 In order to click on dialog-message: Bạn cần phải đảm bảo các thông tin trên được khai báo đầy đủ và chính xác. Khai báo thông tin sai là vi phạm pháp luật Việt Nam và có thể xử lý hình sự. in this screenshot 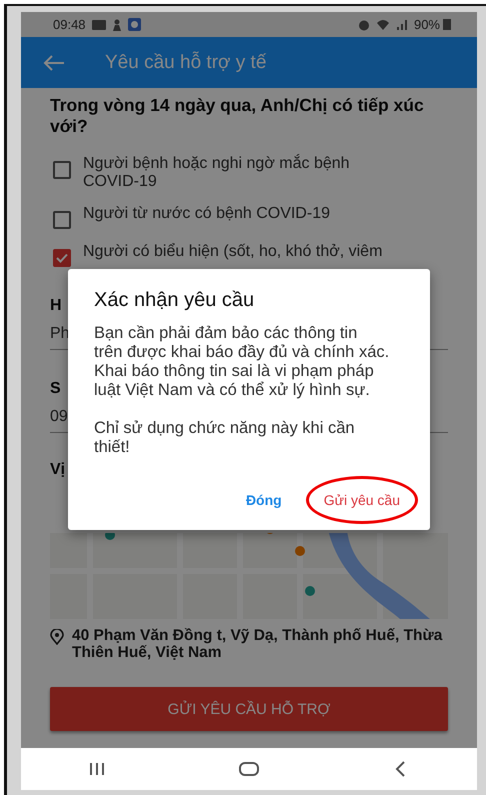, I will do `click(242, 362)`.